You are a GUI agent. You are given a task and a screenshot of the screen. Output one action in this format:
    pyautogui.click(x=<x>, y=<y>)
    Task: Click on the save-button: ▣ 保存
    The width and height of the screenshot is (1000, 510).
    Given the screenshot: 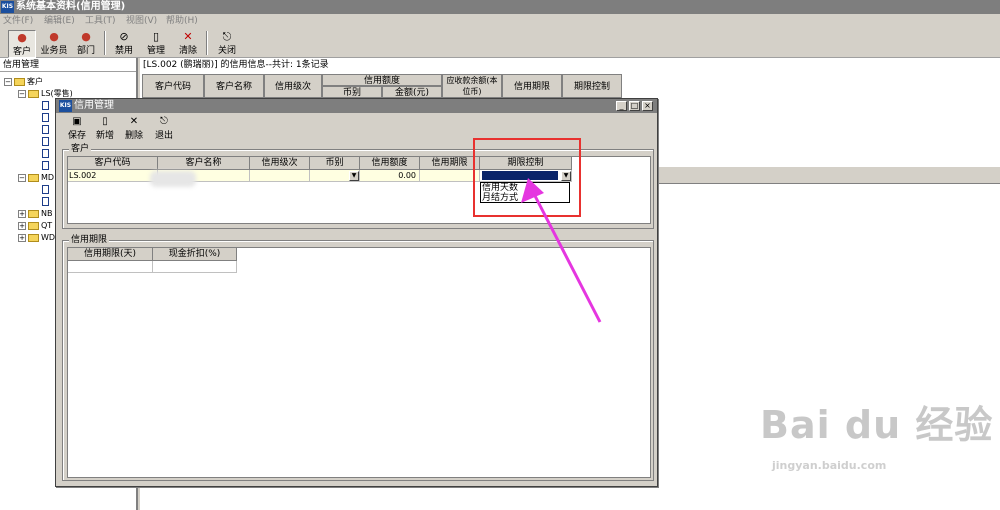 What is the action you would take?
    pyautogui.click(x=77, y=128)
    